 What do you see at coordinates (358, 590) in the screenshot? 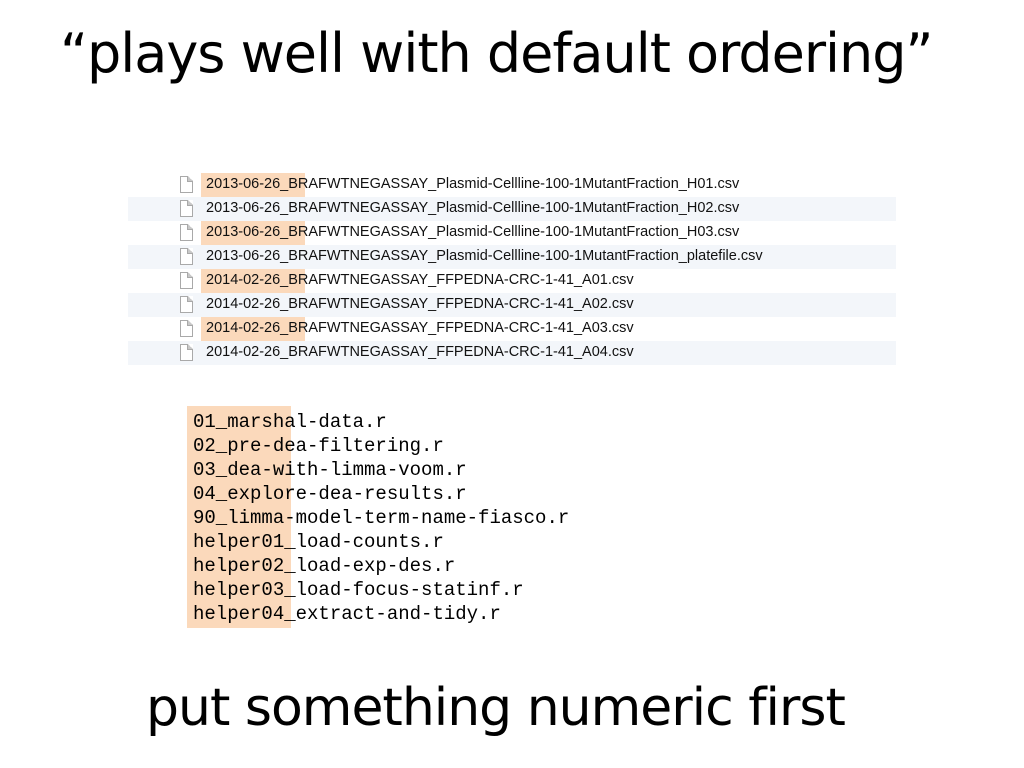
I see `script-filename: helper03_load-focus-statinf.r` at bounding box center [358, 590].